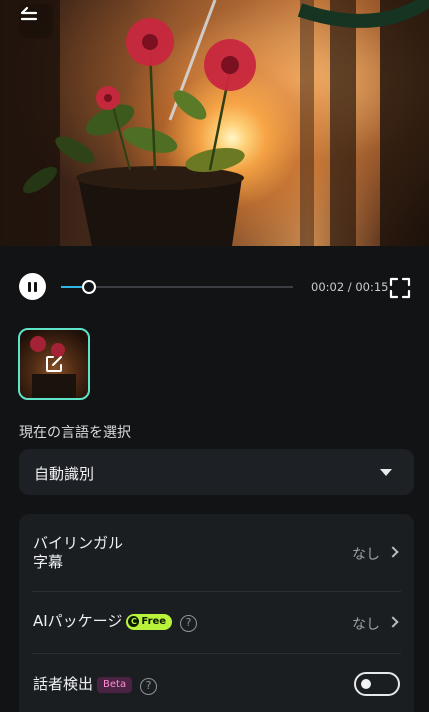 The width and height of the screenshot is (429, 712). Describe the element at coordinates (216, 552) in the screenshot. I see `bilingual-subtitle-row: バイリンガル 字幕 なし` at that location.